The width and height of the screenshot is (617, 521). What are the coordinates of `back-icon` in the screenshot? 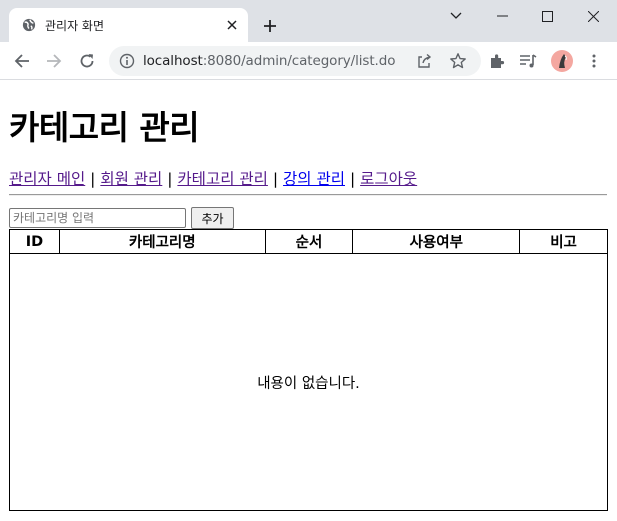 It's located at (22, 61).